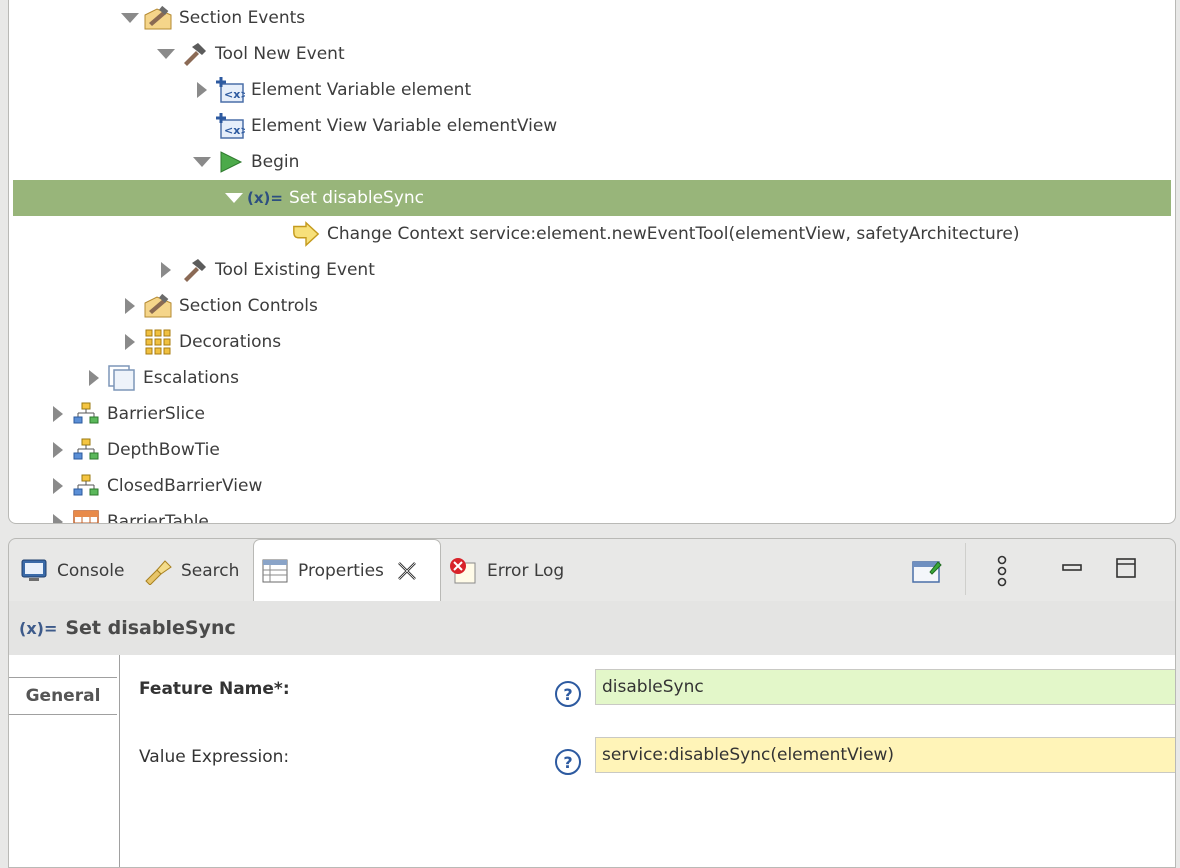 The image size is (1180, 868). What do you see at coordinates (361, 90) in the screenshot?
I see `tree-item-label: Element Variable element` at bounding box center [361, 90].